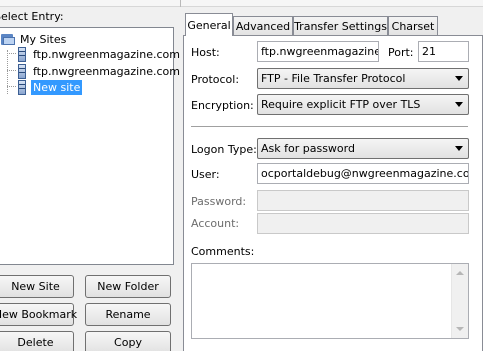  Describe the element at coordinates (460, 329) in the screenshot. I see `scroll-down-arrow-icon` at that location.